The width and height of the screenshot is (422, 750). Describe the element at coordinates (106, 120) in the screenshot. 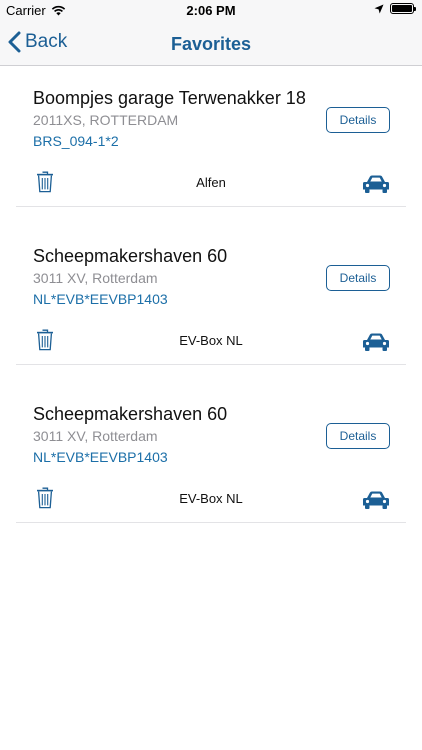

I see `location-address: 2011XS, ROTTERDAM` at that location.